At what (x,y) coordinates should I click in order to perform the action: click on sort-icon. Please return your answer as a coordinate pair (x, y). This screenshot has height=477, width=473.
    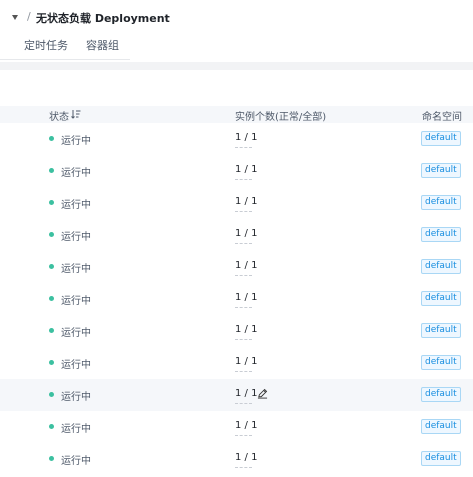
    Looking at the image, I should click on (76, 114).